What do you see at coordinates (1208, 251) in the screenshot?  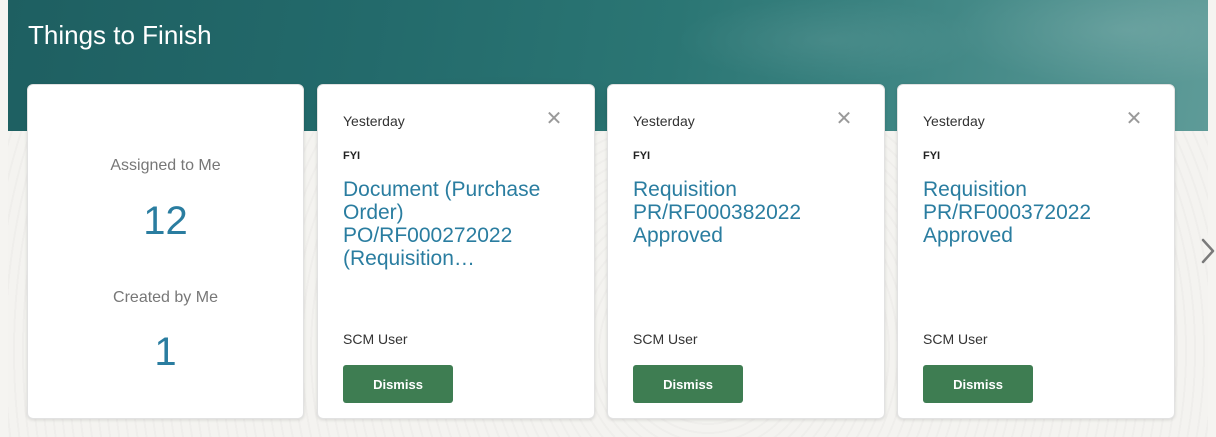 I see `chevron-right-icon` at bounding box center [1208, 251].